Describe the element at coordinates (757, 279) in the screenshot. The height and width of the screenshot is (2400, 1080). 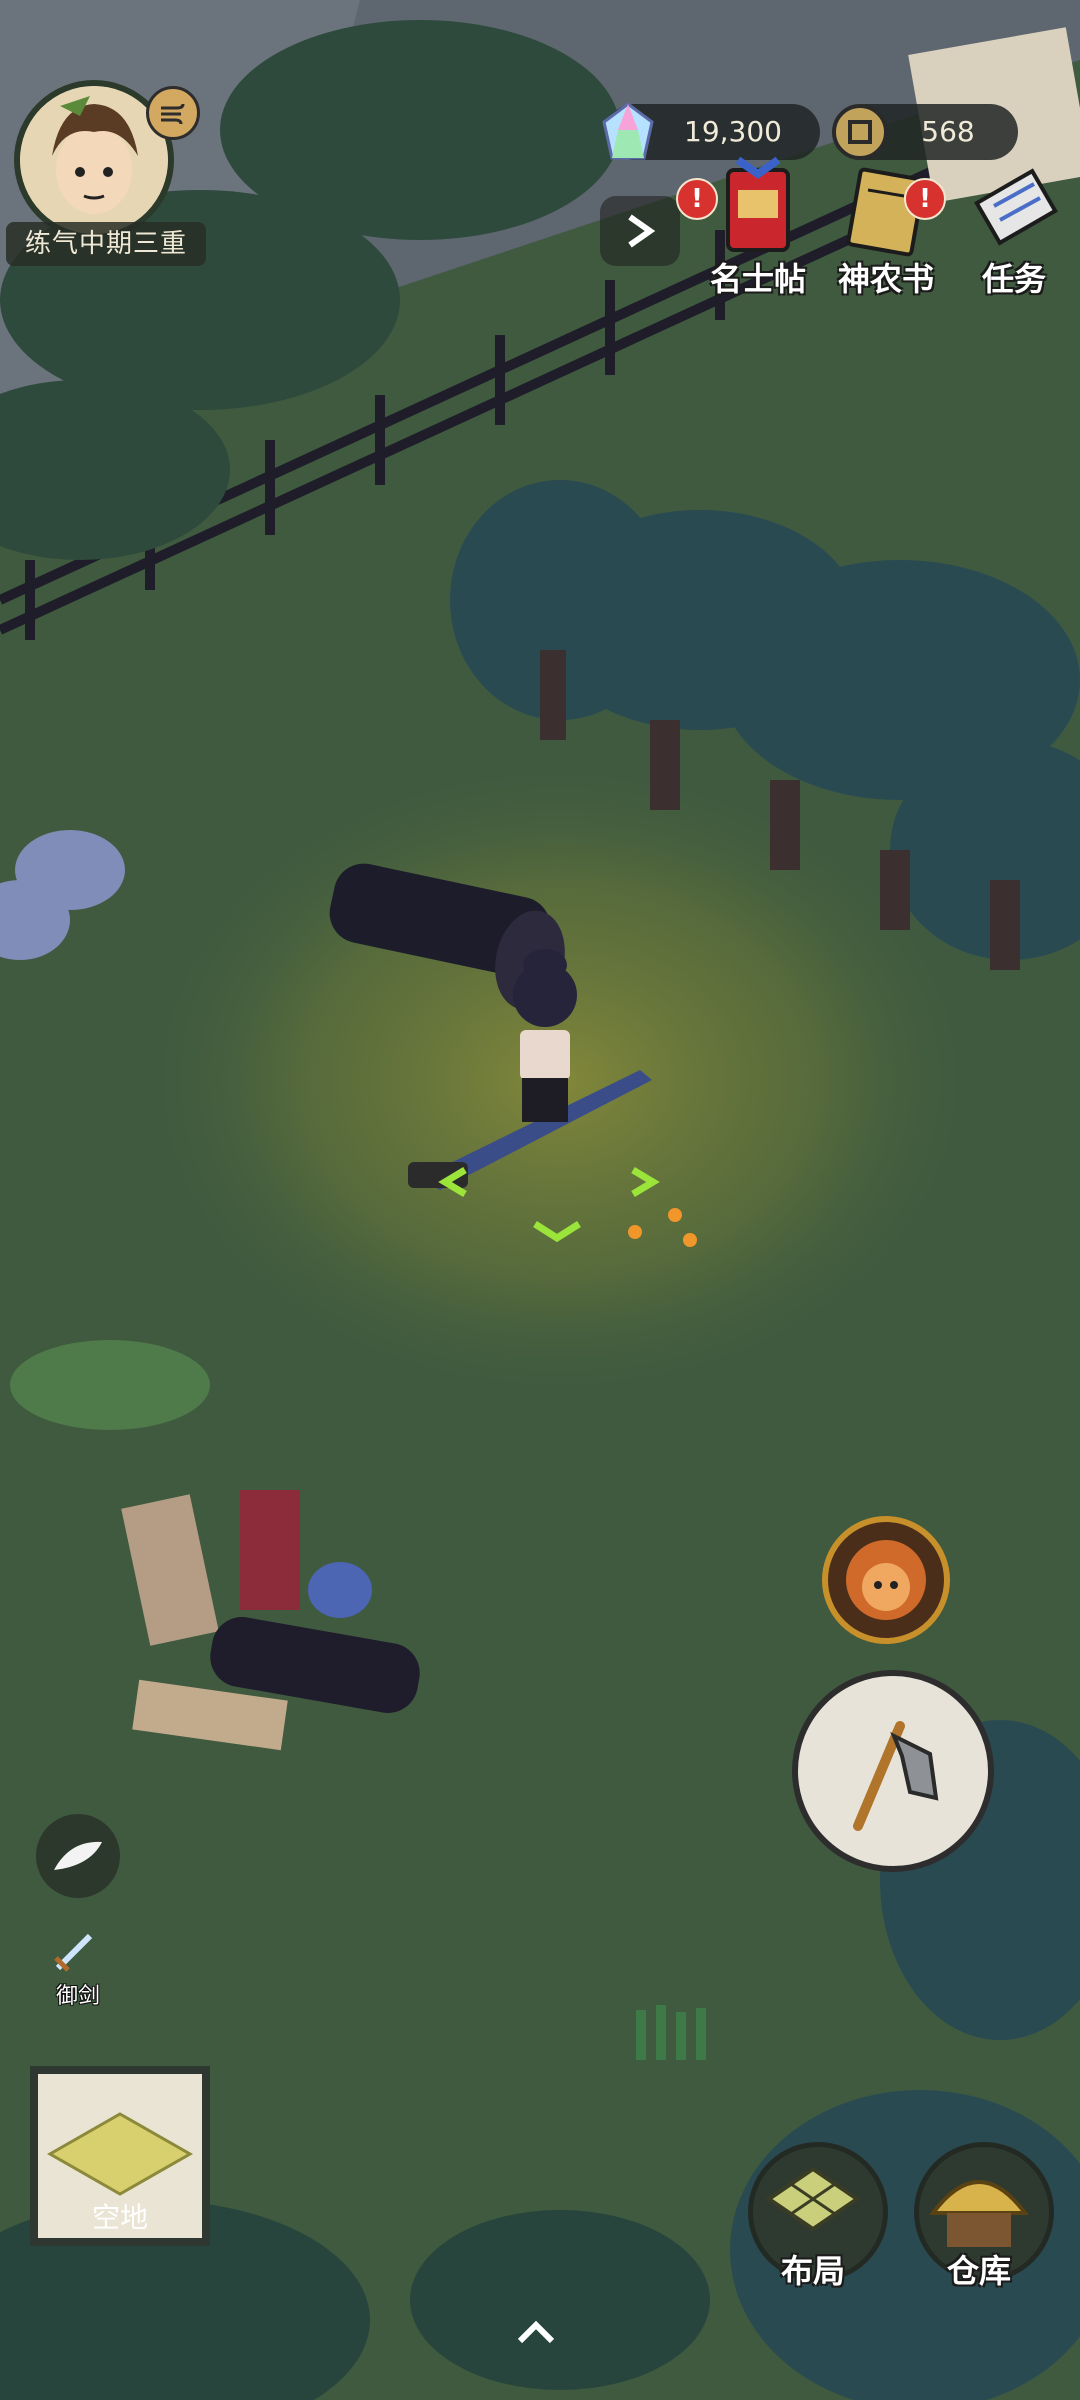
I see `menu-item-label: 名士帖` at that location.